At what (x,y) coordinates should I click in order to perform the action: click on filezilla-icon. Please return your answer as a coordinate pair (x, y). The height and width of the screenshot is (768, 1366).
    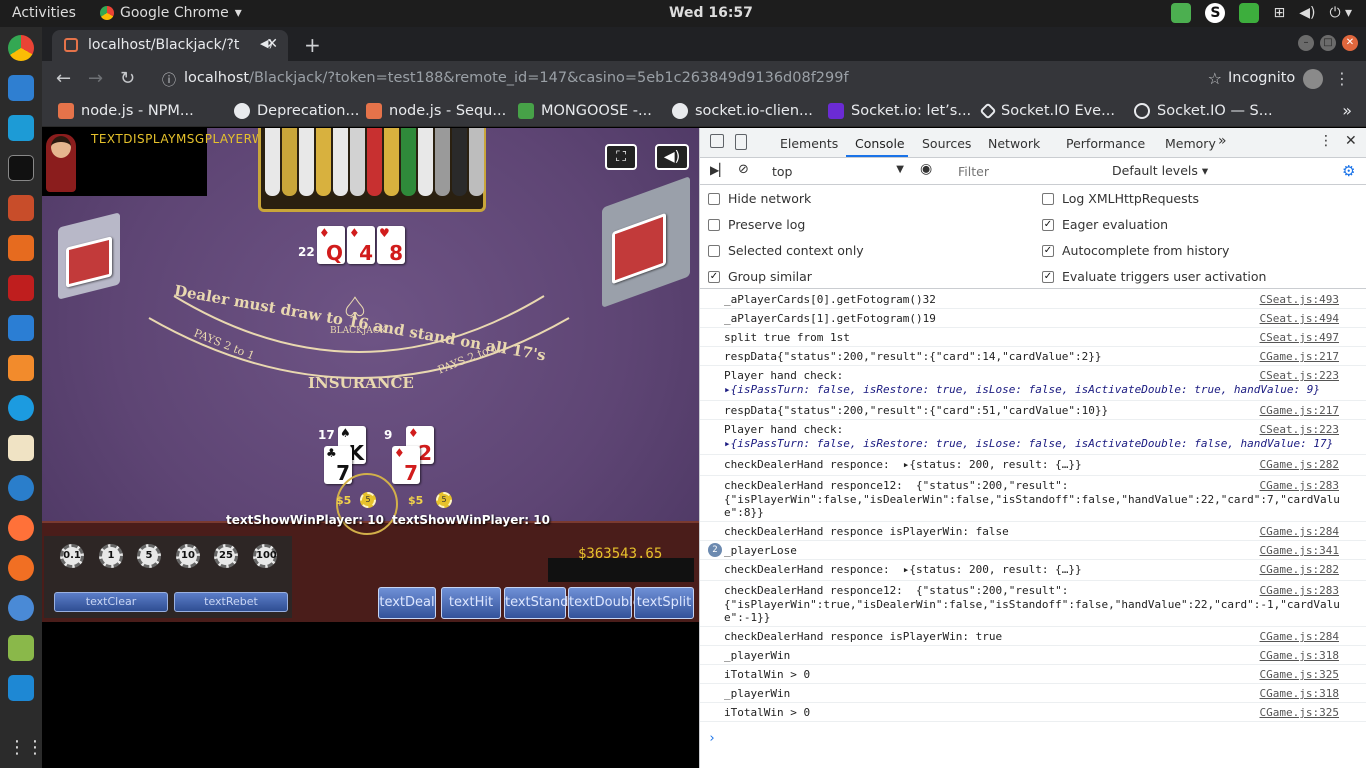
    Looking at the image, I should click on (21, 288).